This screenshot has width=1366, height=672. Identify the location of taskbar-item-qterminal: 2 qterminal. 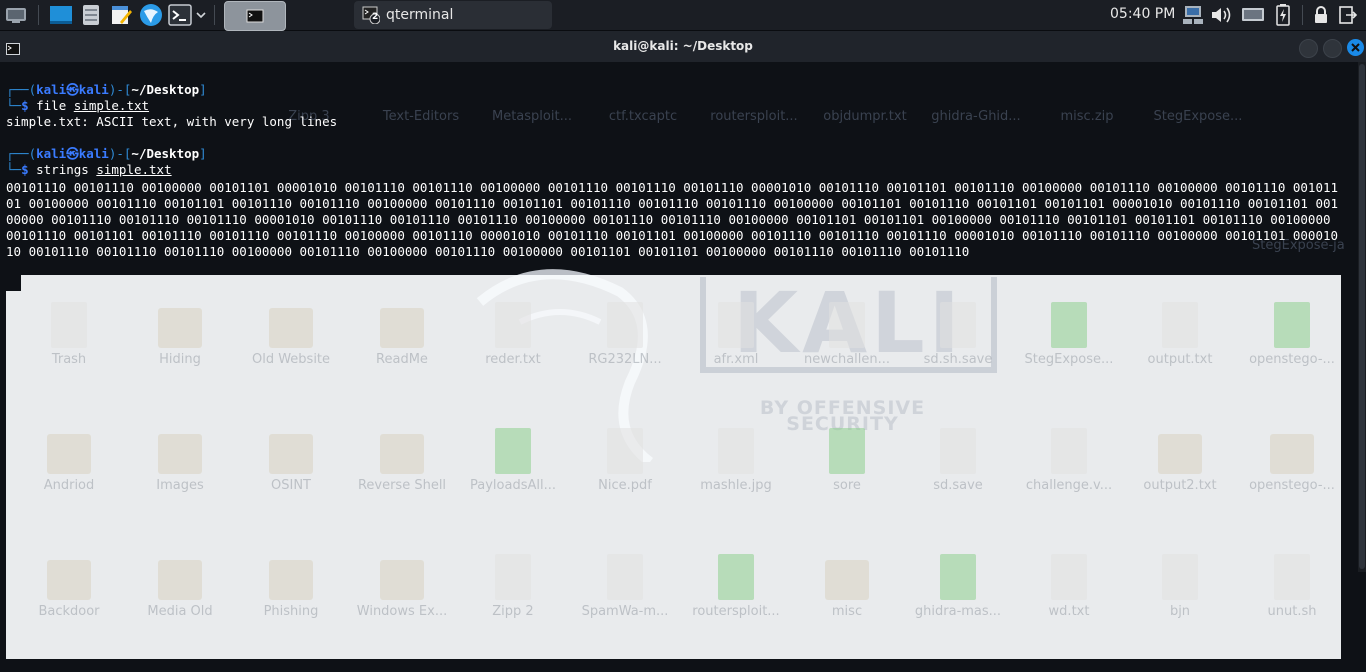
(453, 15).